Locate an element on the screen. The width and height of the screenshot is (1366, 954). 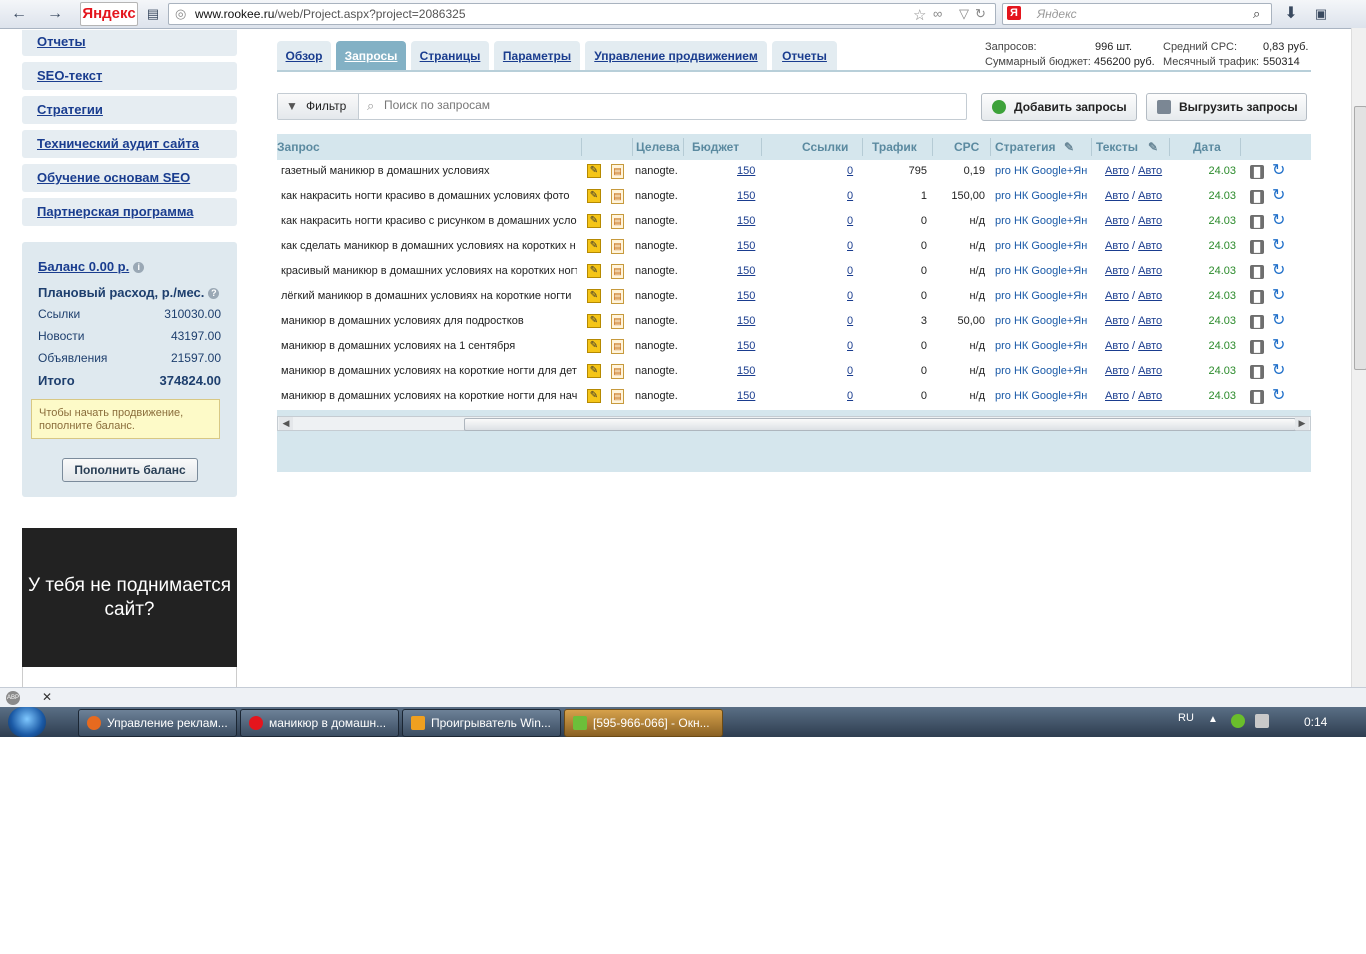
links-count: 0 is located at coordinates (851, 221).